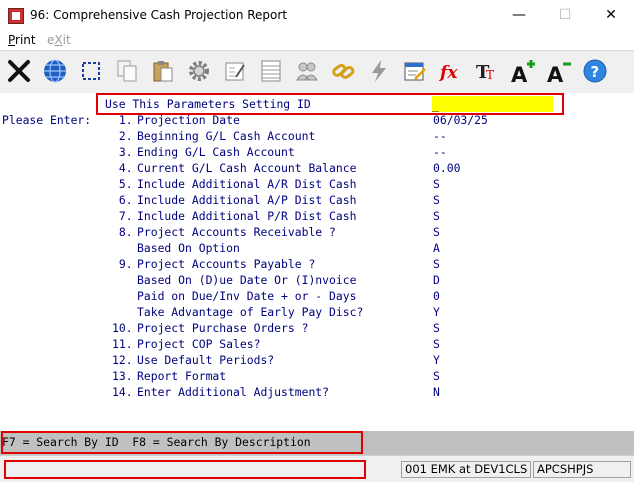  Describe the element at coordinates (460, 120) in the screenshot. I see `row-value: 06/03/25` at that location.